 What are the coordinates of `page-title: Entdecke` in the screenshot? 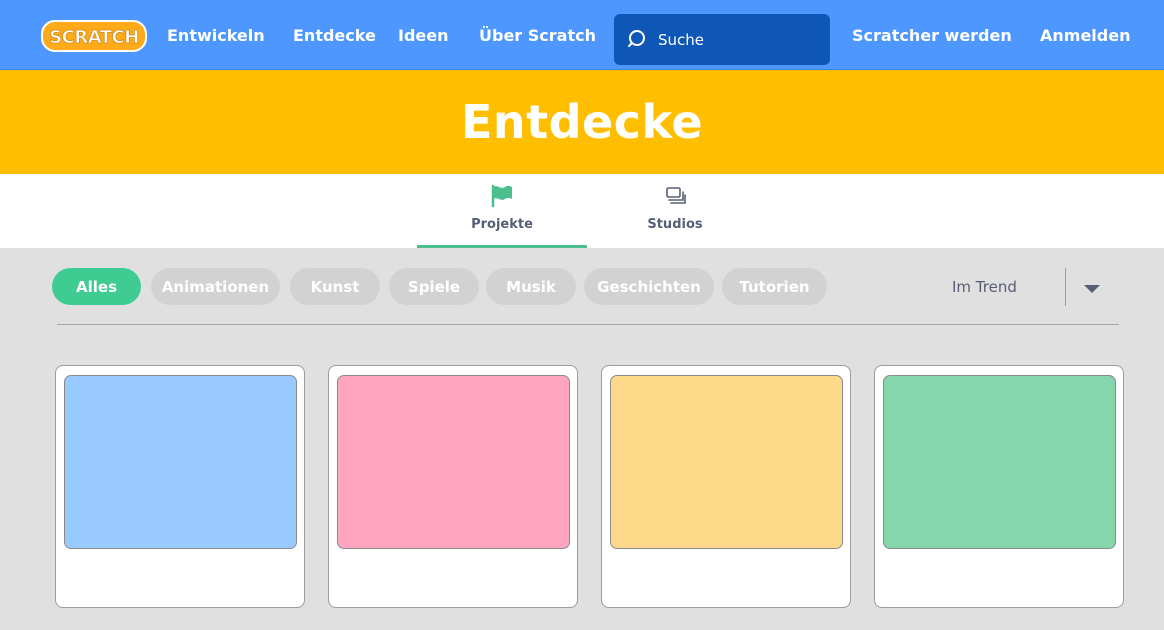 It's located at (582, 122).